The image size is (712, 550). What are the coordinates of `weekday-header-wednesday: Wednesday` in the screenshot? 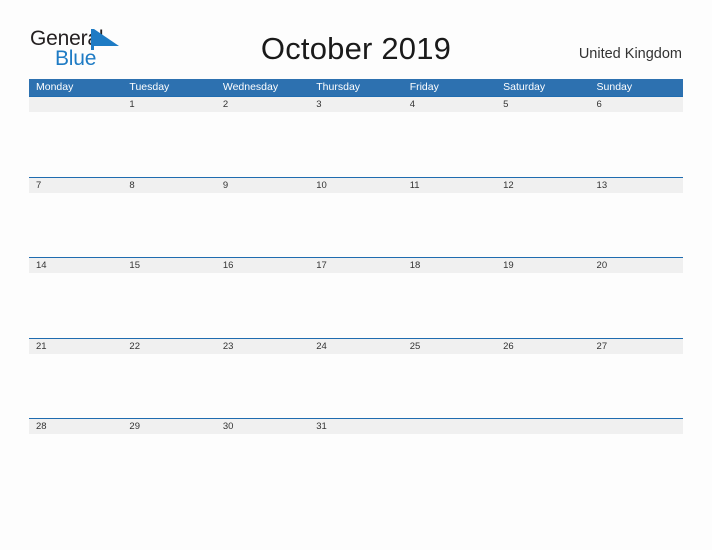 It's located at (250, 87).